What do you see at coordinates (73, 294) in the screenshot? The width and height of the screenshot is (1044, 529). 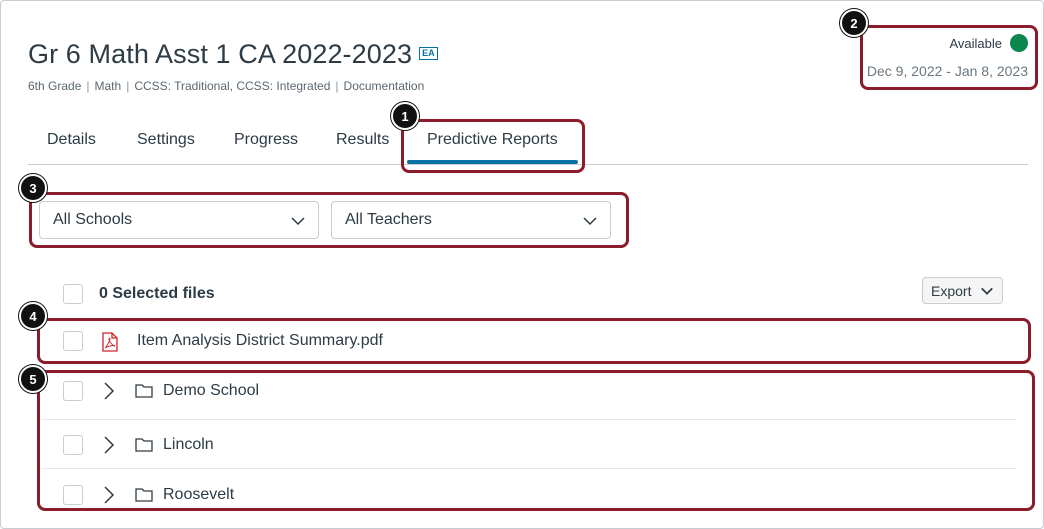 I see `select-all-checkbox` at bounding box center [73, 294].